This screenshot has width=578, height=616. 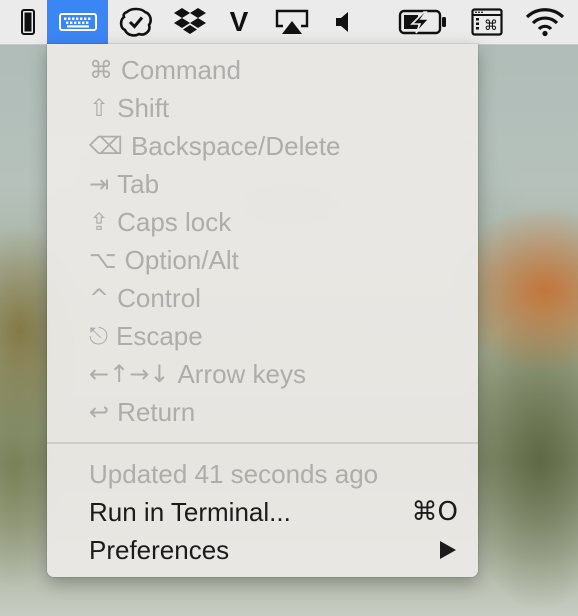 I want to click on run-in-terminal-item: Run in Terminal... ⌘O, so click(x=273, y=512).